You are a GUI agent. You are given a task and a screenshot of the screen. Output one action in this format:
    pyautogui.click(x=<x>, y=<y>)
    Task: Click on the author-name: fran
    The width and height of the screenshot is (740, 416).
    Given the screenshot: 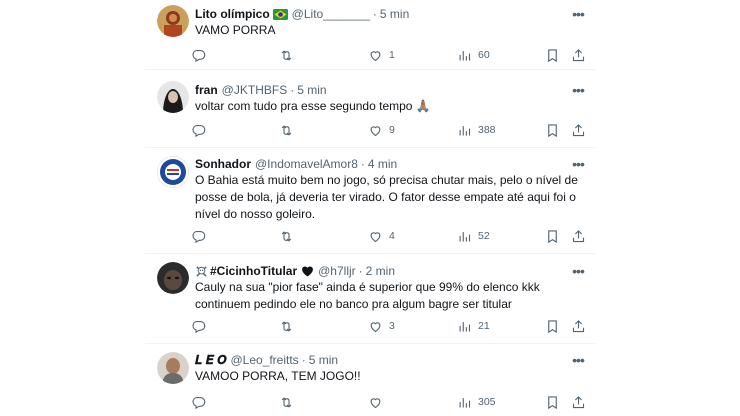 What is the action you would take?
    pyautogui.click(x=206, y=90)
    